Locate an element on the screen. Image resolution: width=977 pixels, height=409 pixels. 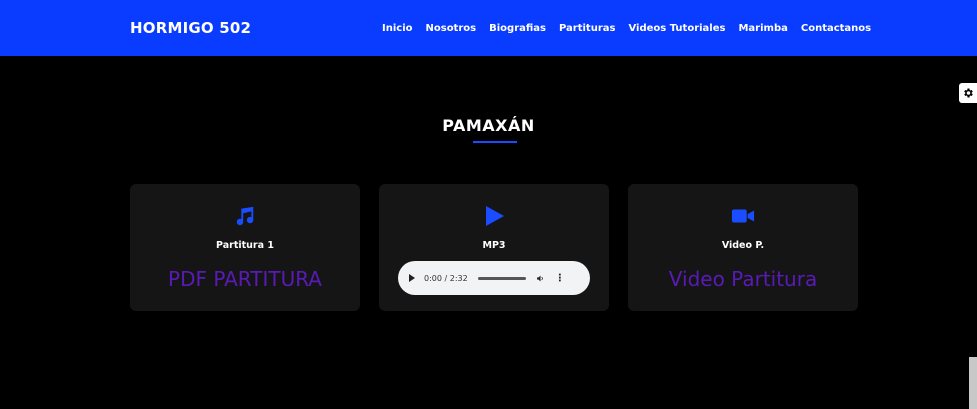
card-title: Video P. is located at coordinates (743, 245).